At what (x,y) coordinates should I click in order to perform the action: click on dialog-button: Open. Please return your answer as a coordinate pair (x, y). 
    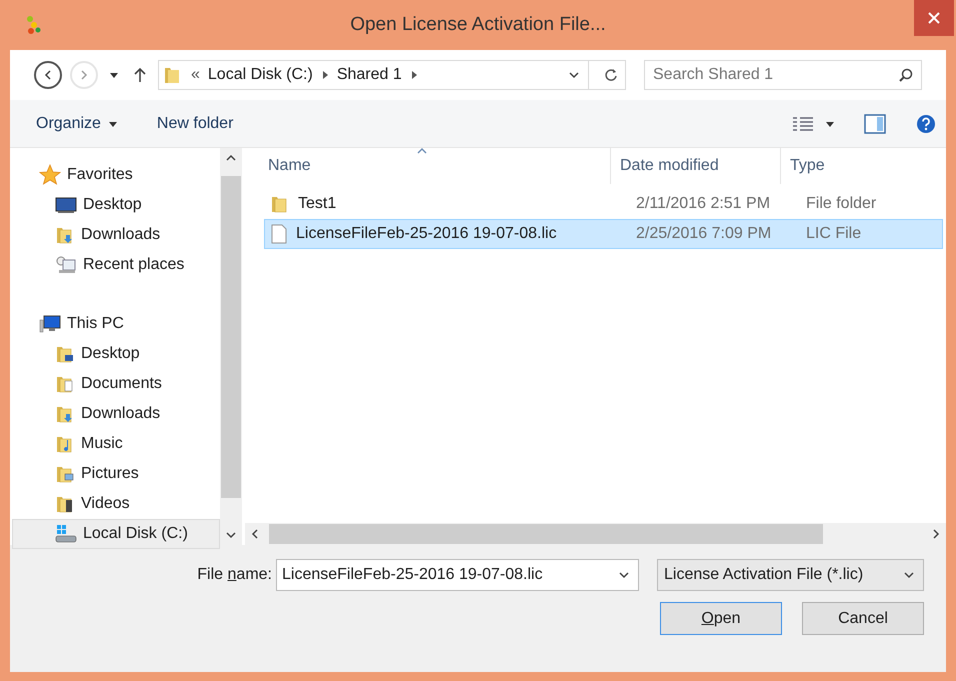
    Looking at the image, I should click on (721, 618).